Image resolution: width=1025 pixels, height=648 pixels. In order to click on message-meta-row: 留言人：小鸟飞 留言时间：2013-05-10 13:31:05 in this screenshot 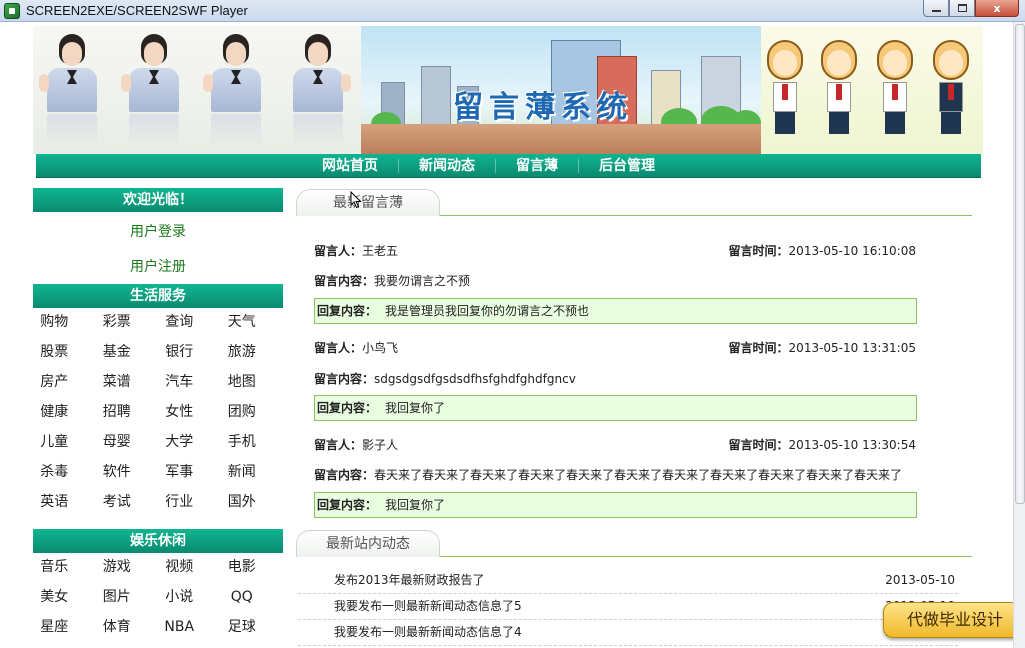, I will do `click(615, 347)`.